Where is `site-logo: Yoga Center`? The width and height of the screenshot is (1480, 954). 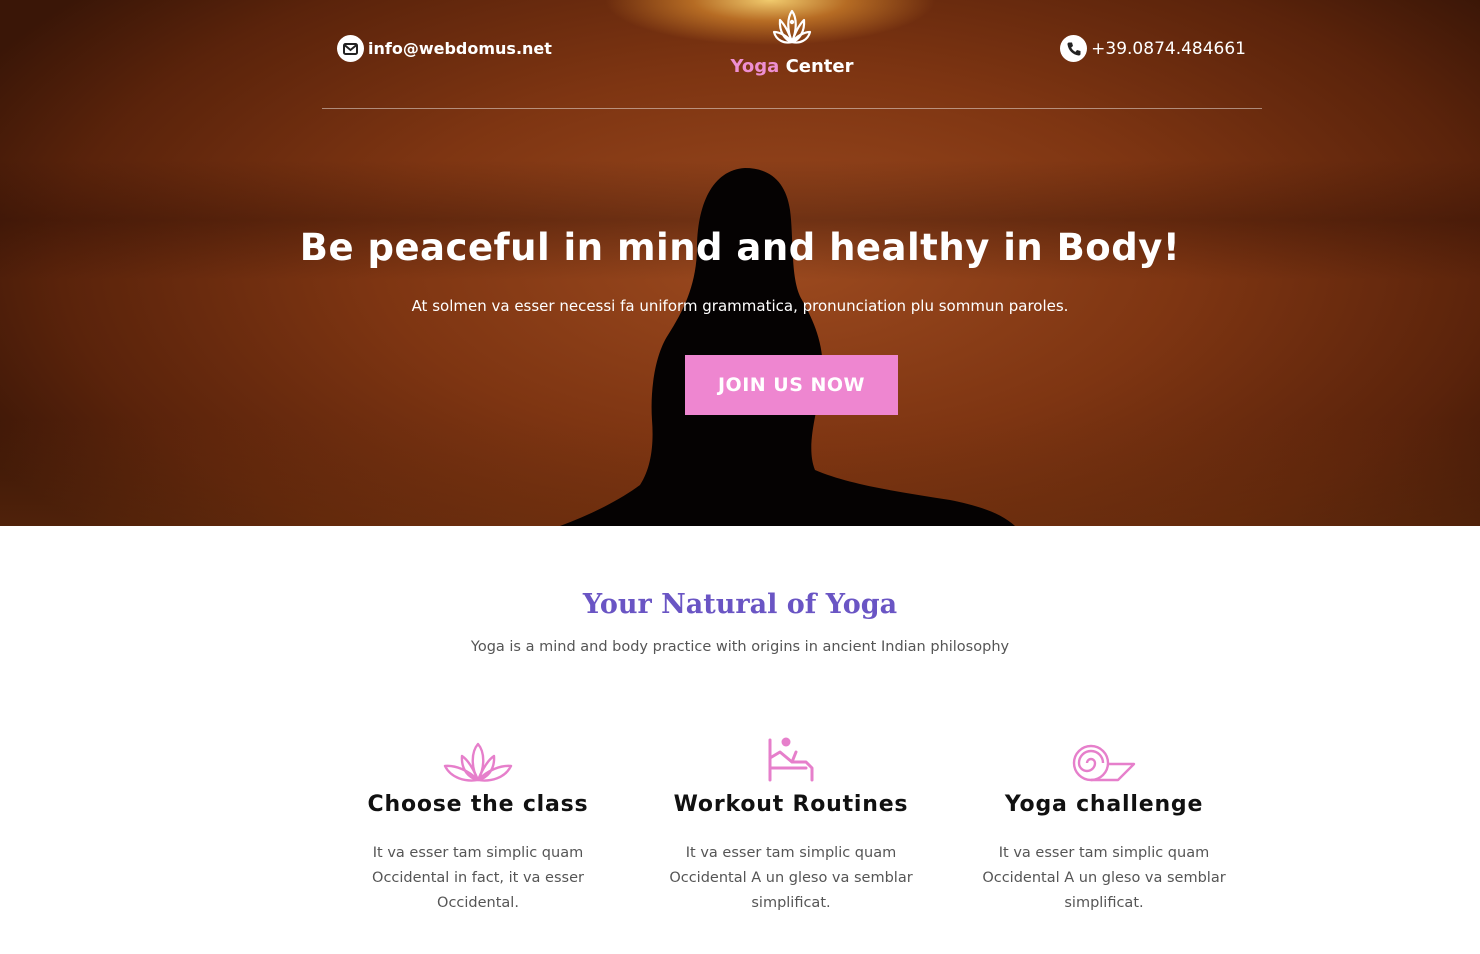 site-logo: Yoga Center is located at coordinates (792, 42).